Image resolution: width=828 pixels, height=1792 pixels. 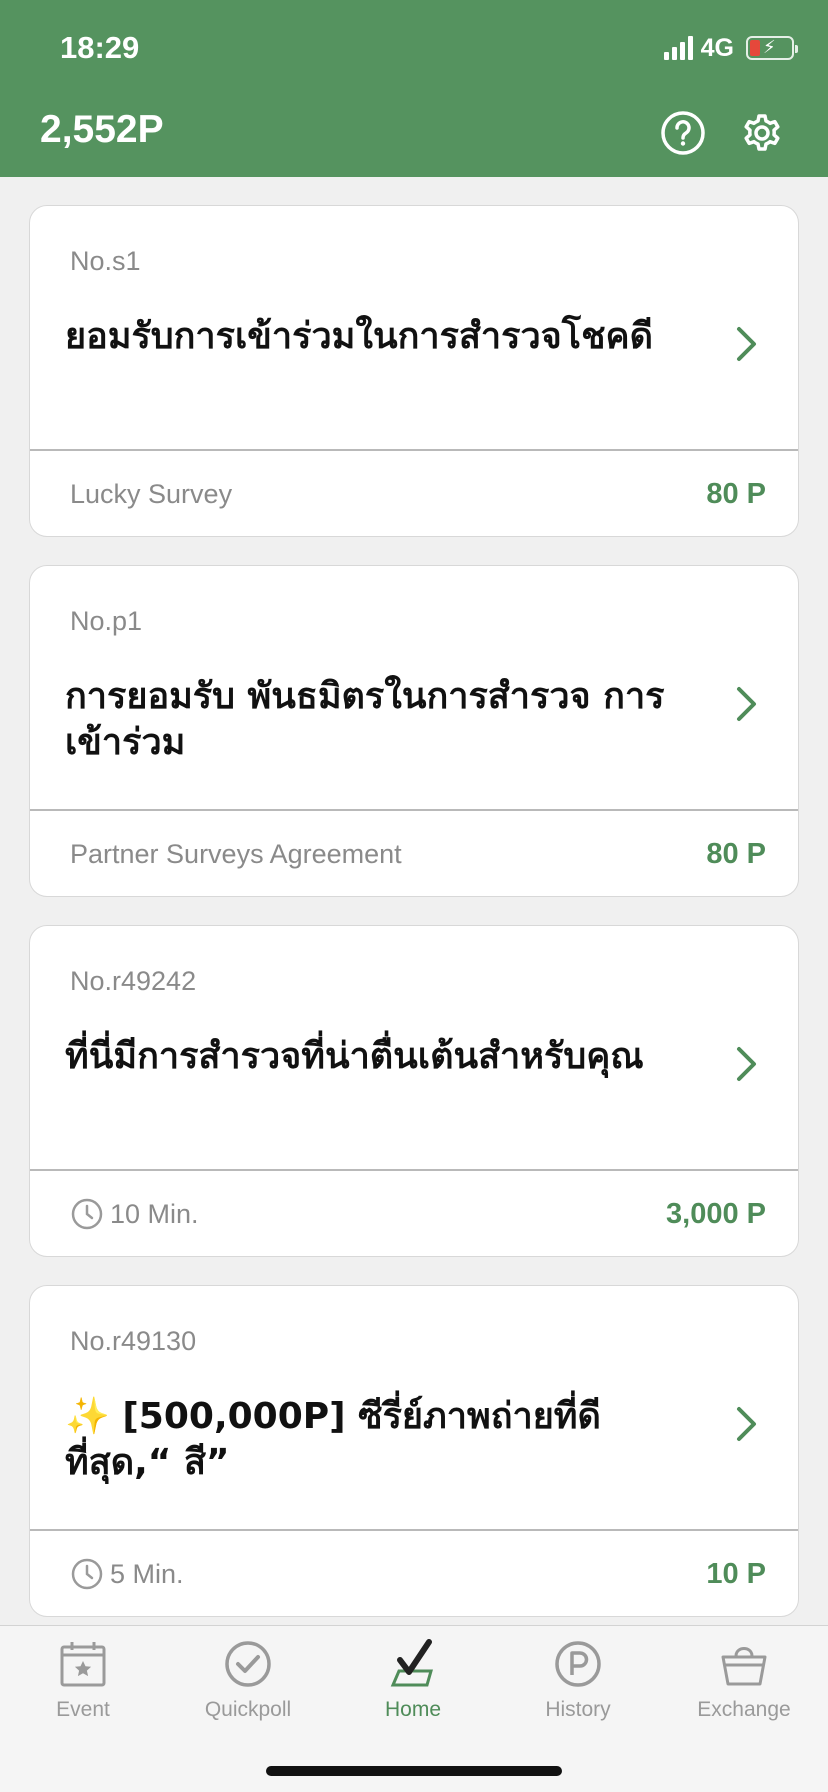 What do you see at coordinates (413, 1709) in the screenshot?
I see `tab-label: Home` at bounding box center [413, 1709].